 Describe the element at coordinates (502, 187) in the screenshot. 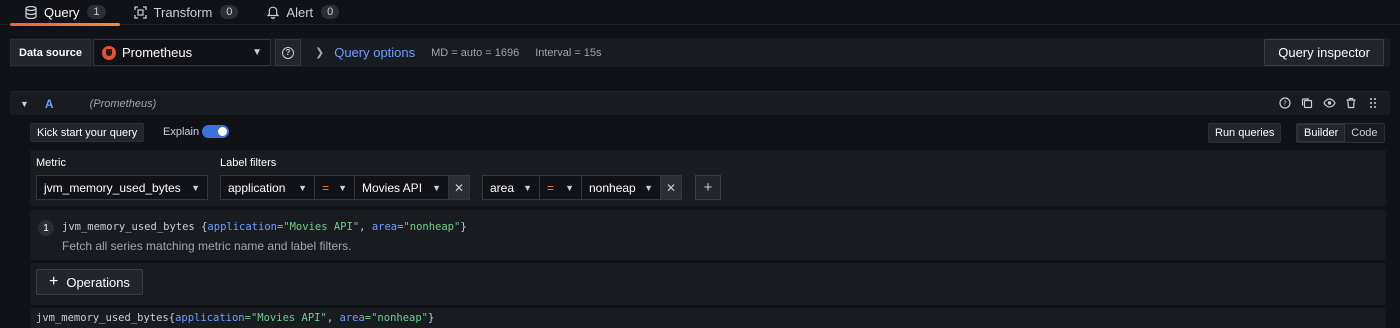

I see `label-key-value: area` at that location.